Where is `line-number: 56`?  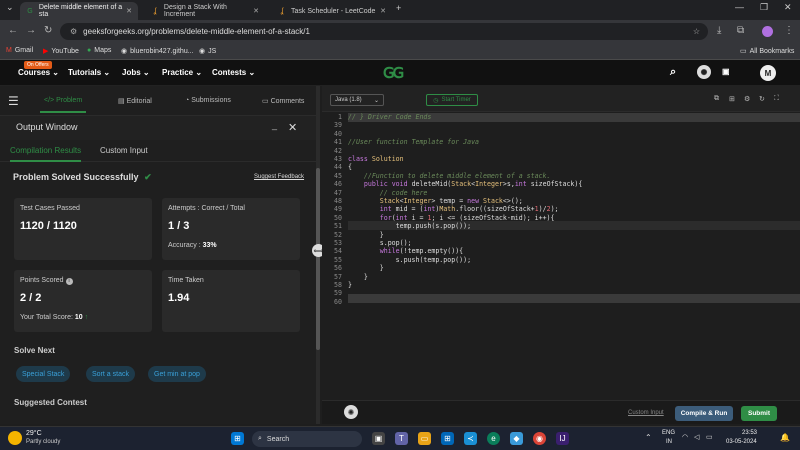
line-number: 56 is located at coordinates (338, 268).